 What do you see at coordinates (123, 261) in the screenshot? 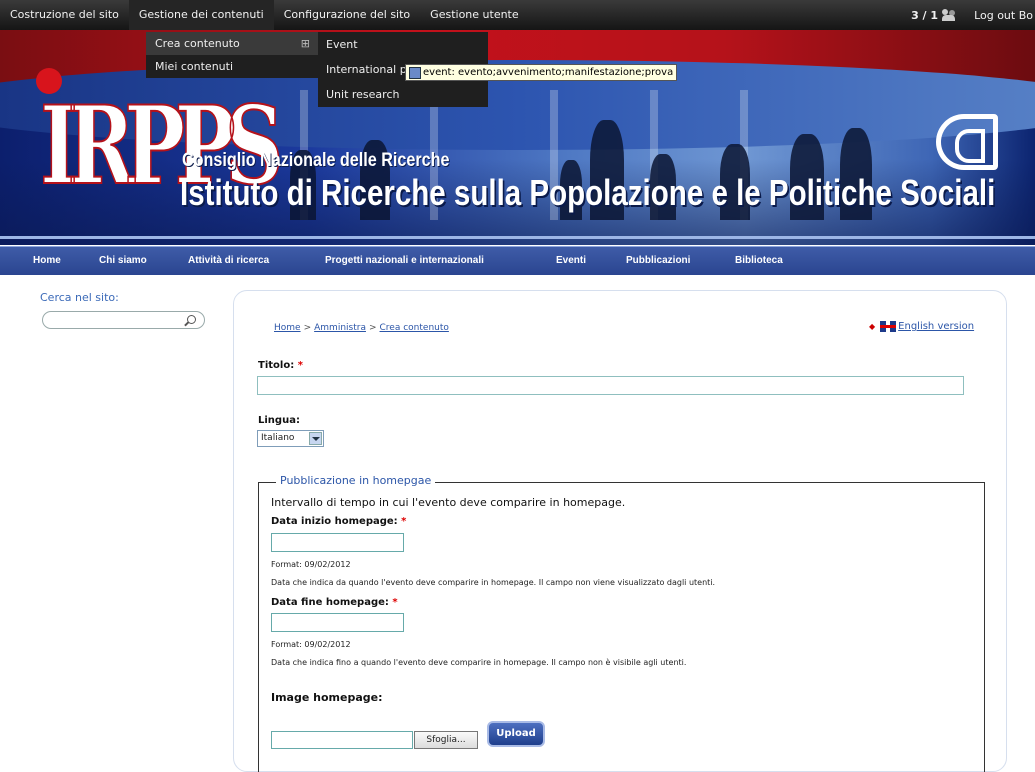
I see `nav-chi-siamo: Chi siamo` at bounding box center [123, 261].